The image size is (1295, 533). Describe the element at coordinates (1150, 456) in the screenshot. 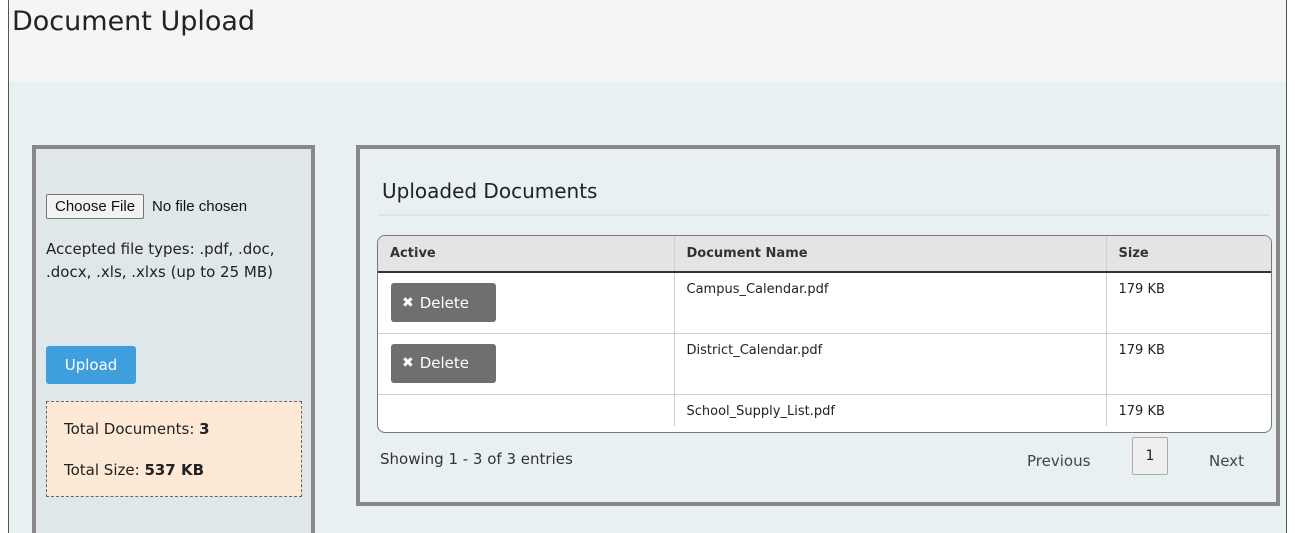

I see `pagination-page-1: 1` at that location.